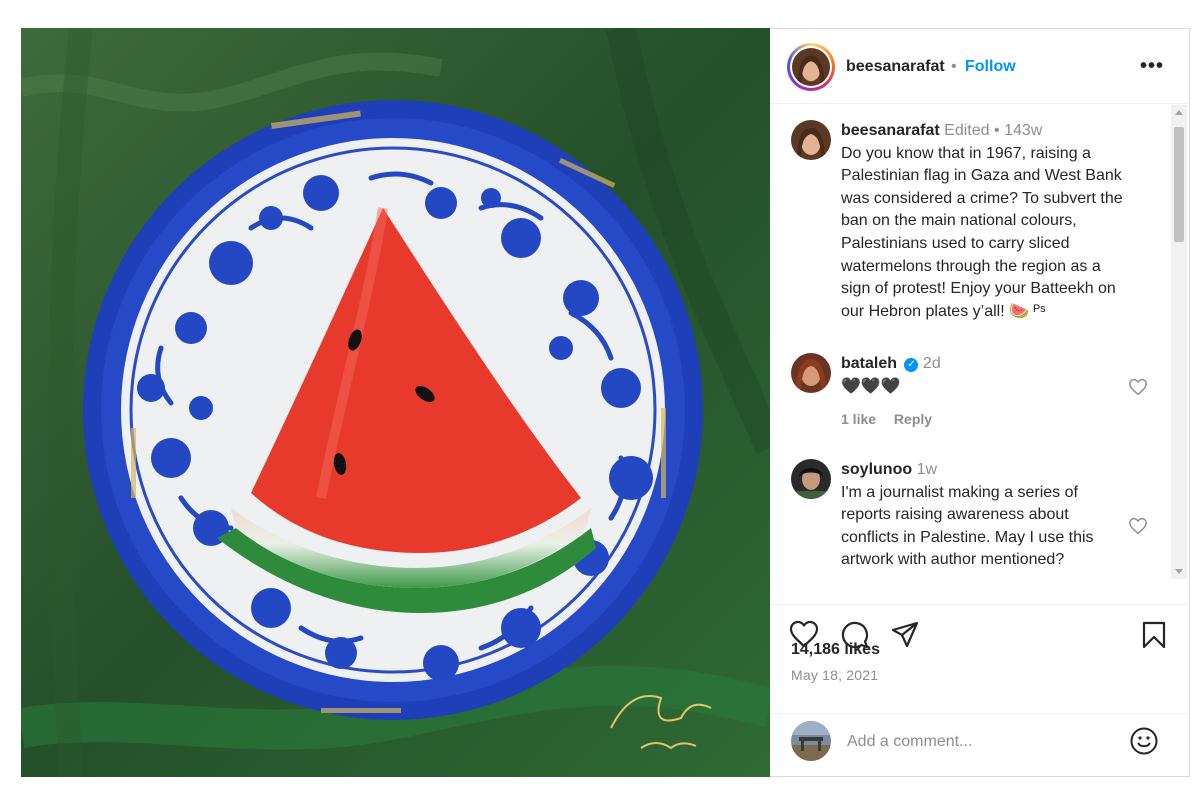 Image resolution: width=1193 pixels, height=805 pixels. What do you see at coordinates (1179, 184) in the screenshot?
I see `scroll-thumb` at bounding box center [1179, 184].